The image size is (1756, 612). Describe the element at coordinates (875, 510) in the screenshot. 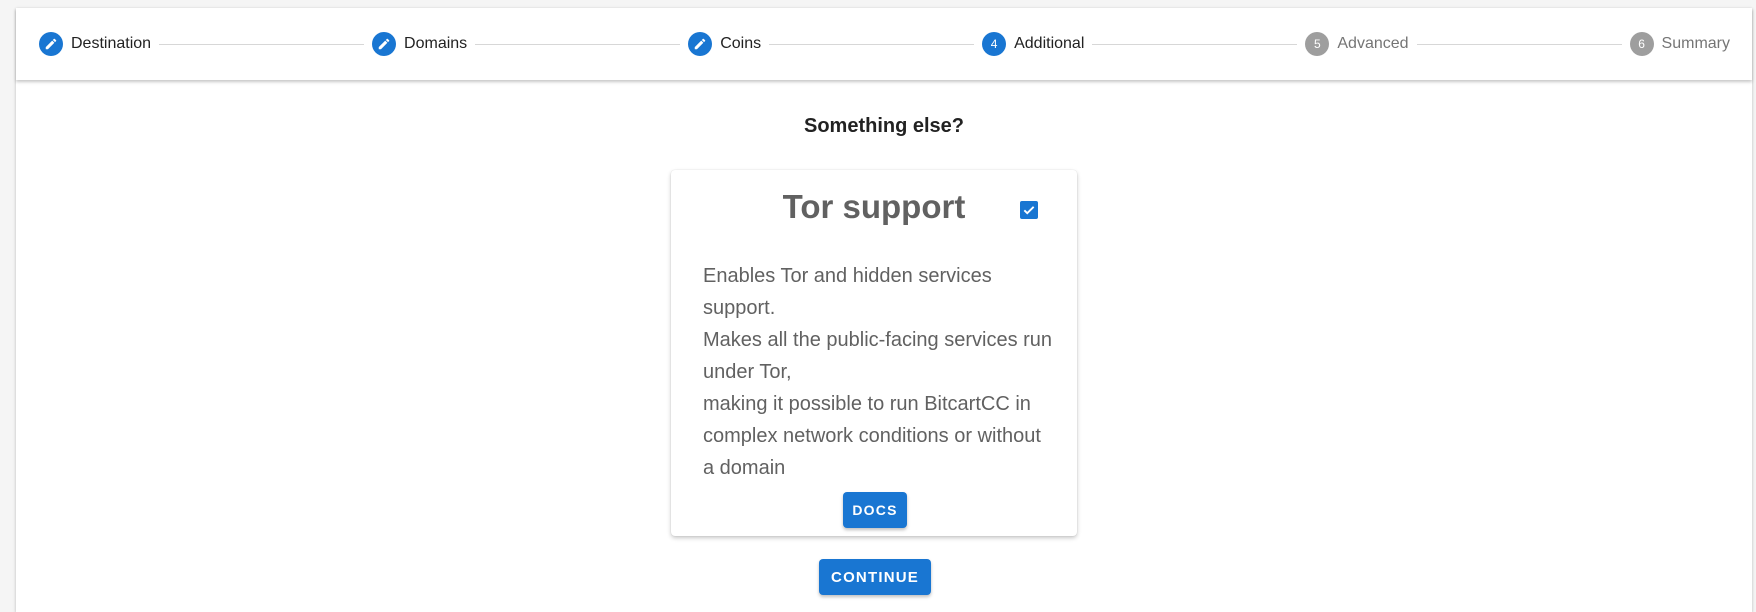

I see `docs-button: Docs` at that location.